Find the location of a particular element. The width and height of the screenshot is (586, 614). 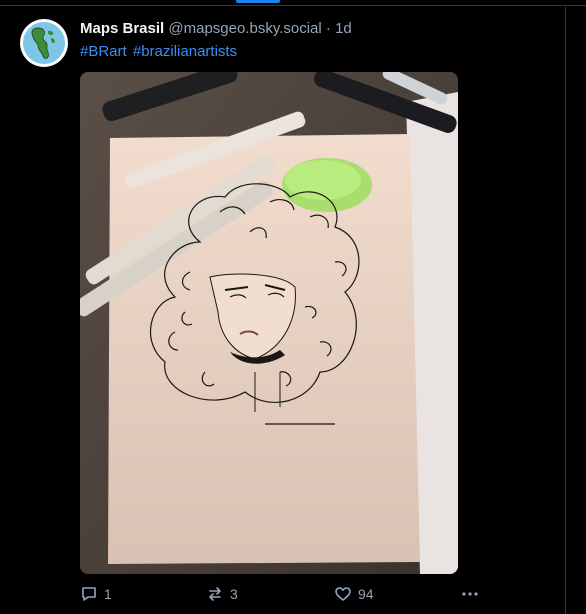

reply-button: 1 is located at coordinates (96, 594).